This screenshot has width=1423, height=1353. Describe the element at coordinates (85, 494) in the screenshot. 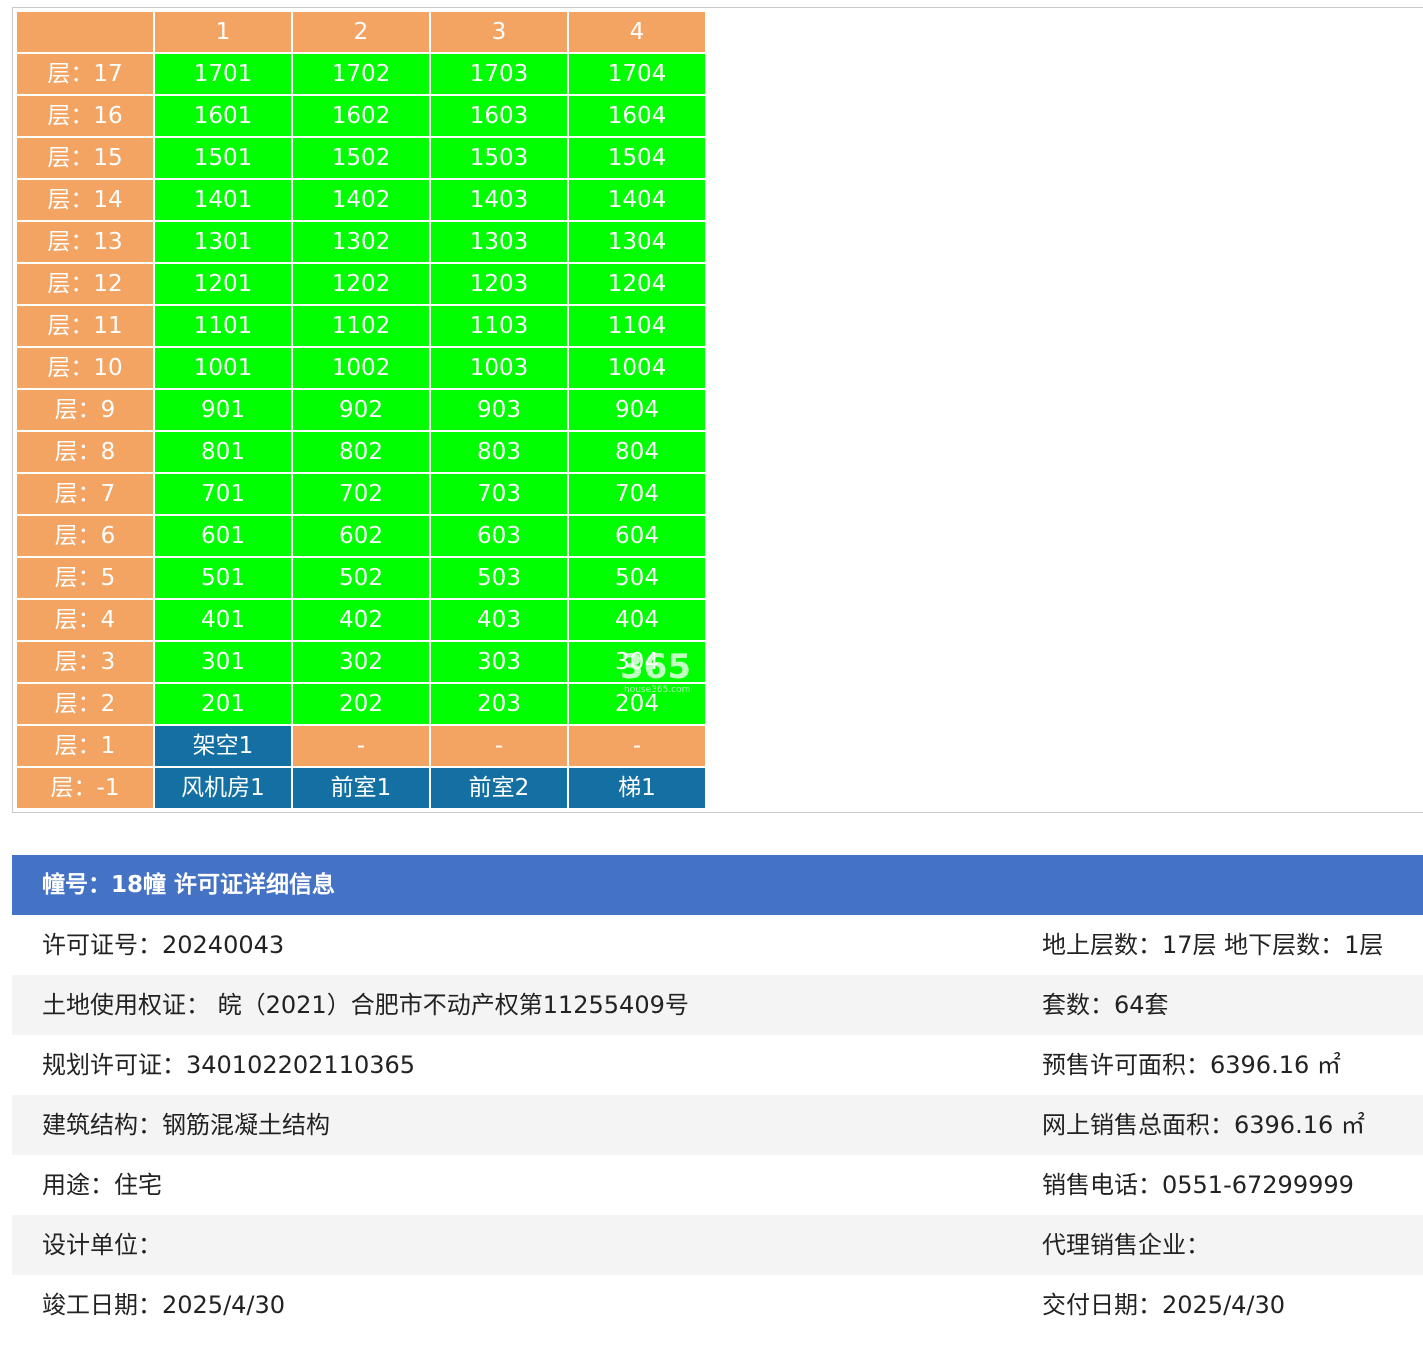

I see `floor-label: 层：7` at that location.